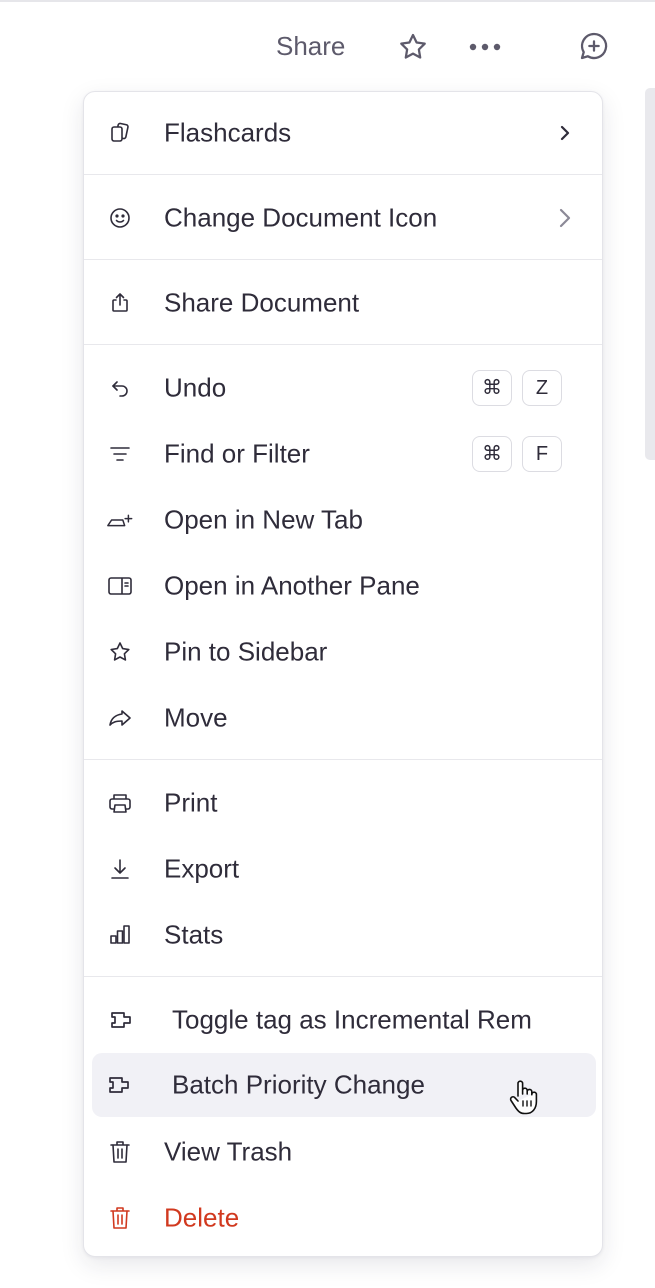 This screenshot has height=1288, width=655. I want to click on split-pane-icon, so click(120, 586).